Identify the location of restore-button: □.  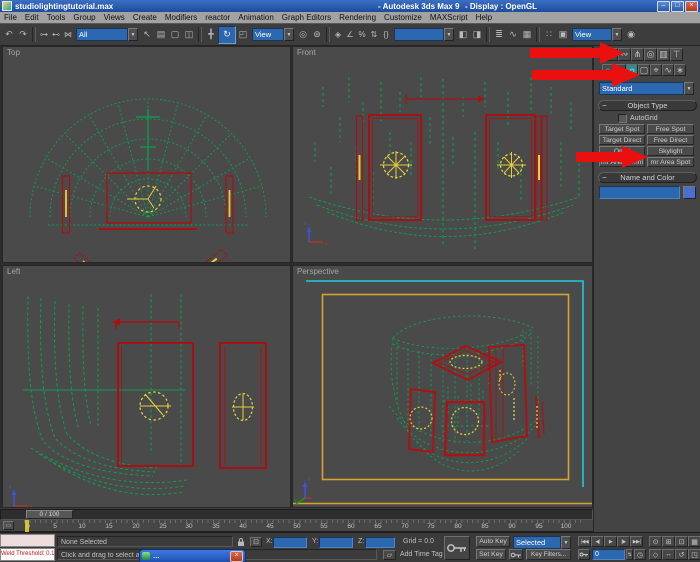
(677, 6).